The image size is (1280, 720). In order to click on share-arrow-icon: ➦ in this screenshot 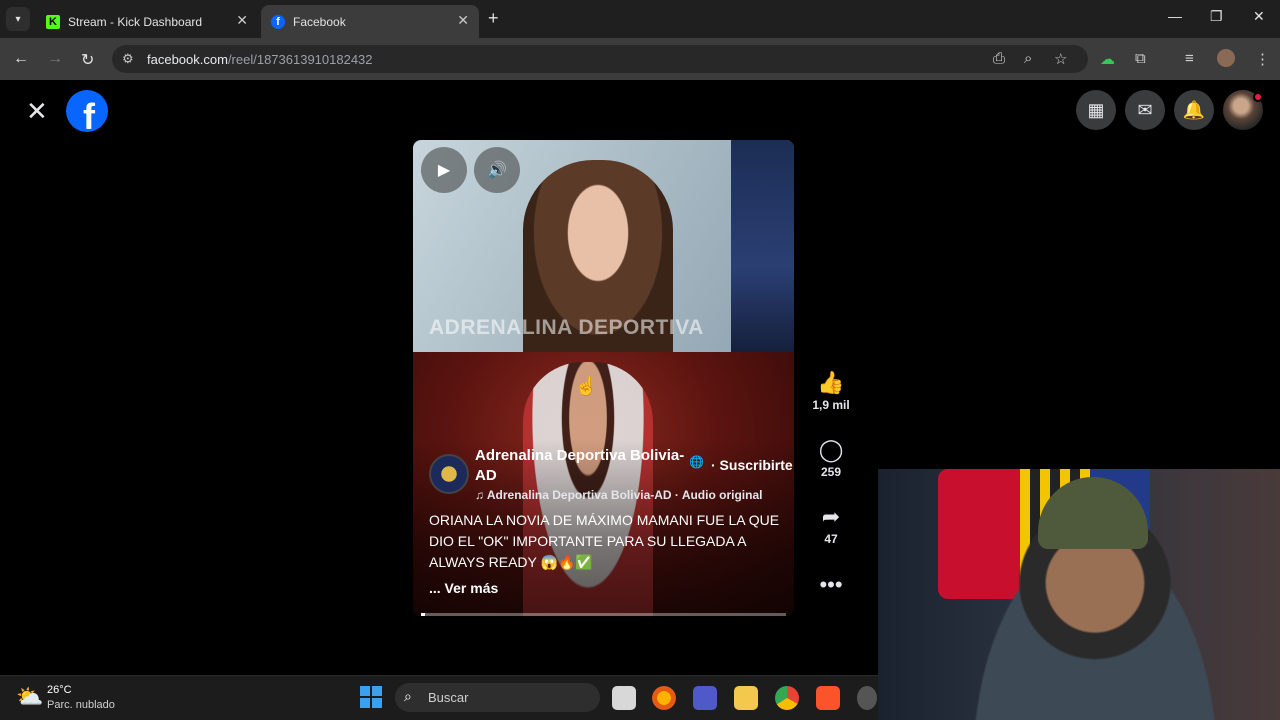, I will do `click(831, 516)`.